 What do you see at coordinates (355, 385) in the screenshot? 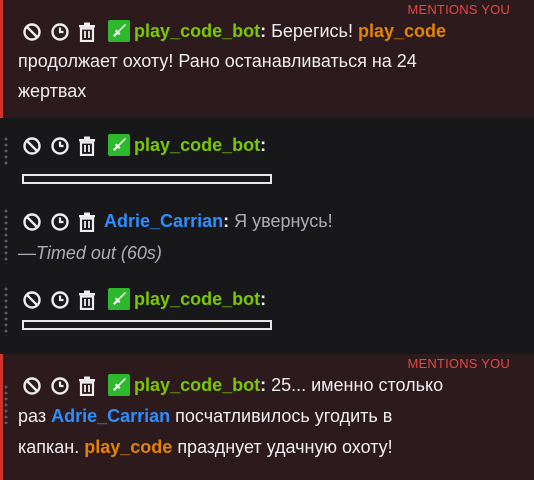
I see `message-text: 25... именно столько` at bounding box center [355, 385].